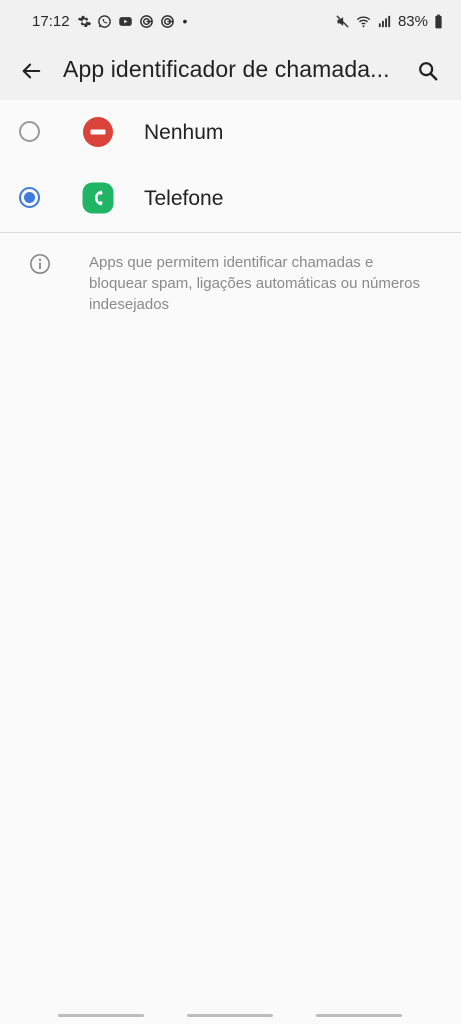  I want to click on whatsapp-icon, so click(104, 21).